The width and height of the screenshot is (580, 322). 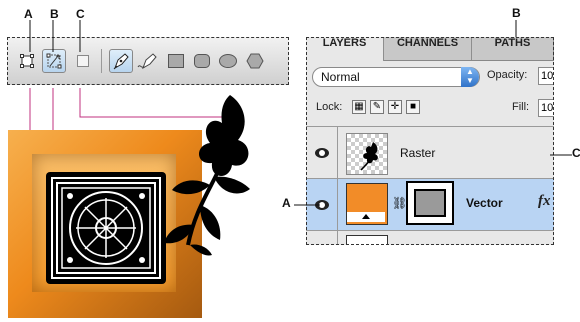 I want to click on flower-raster-artwork, so click(x=207, y=175).